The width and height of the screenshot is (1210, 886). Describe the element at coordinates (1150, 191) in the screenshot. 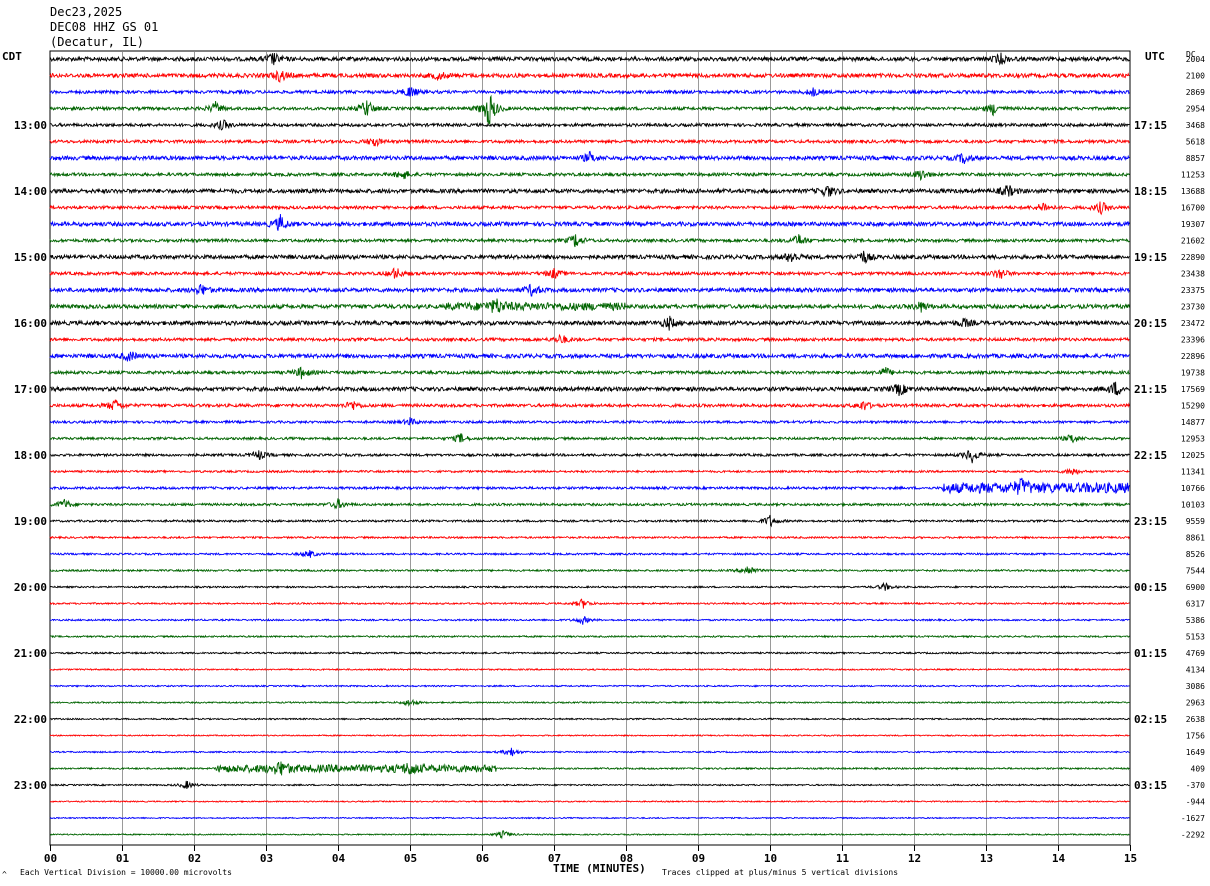

I see `utc-hour-label: 18:15` at that location.